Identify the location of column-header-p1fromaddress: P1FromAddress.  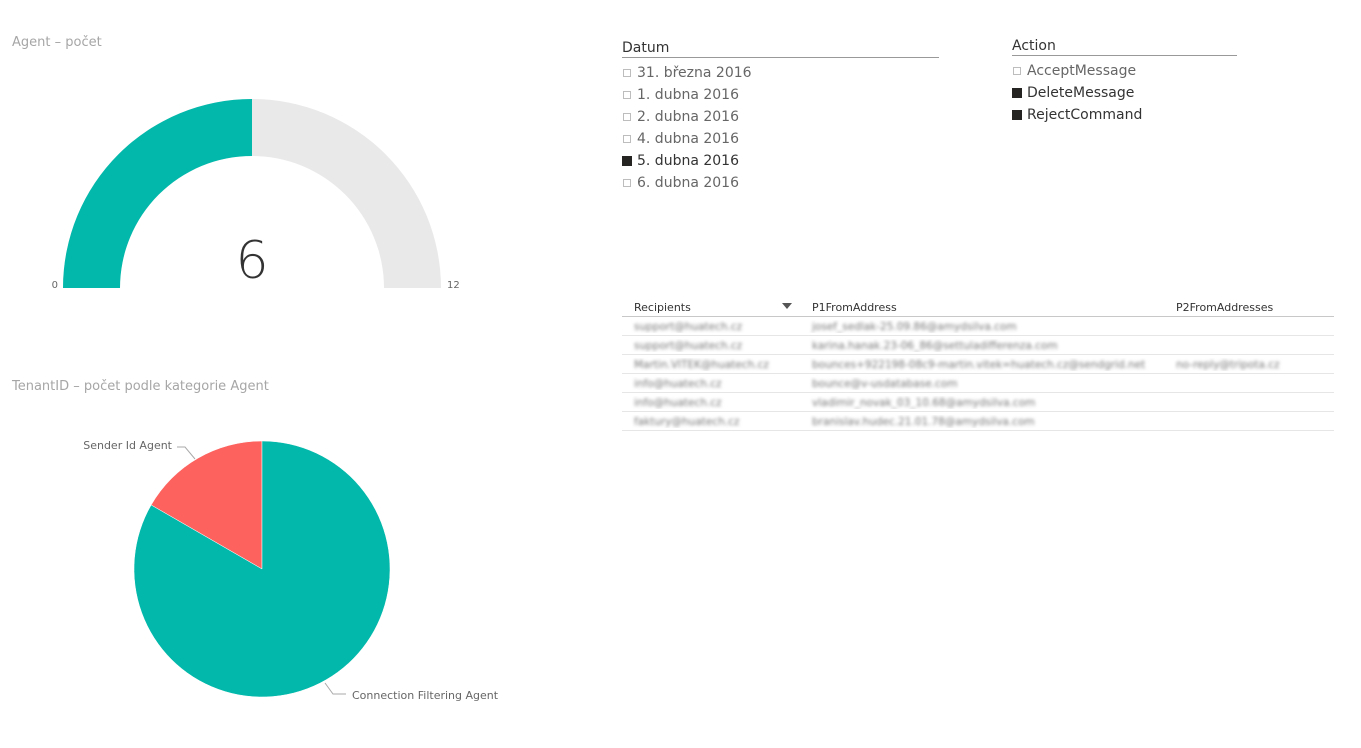
(981, 307).